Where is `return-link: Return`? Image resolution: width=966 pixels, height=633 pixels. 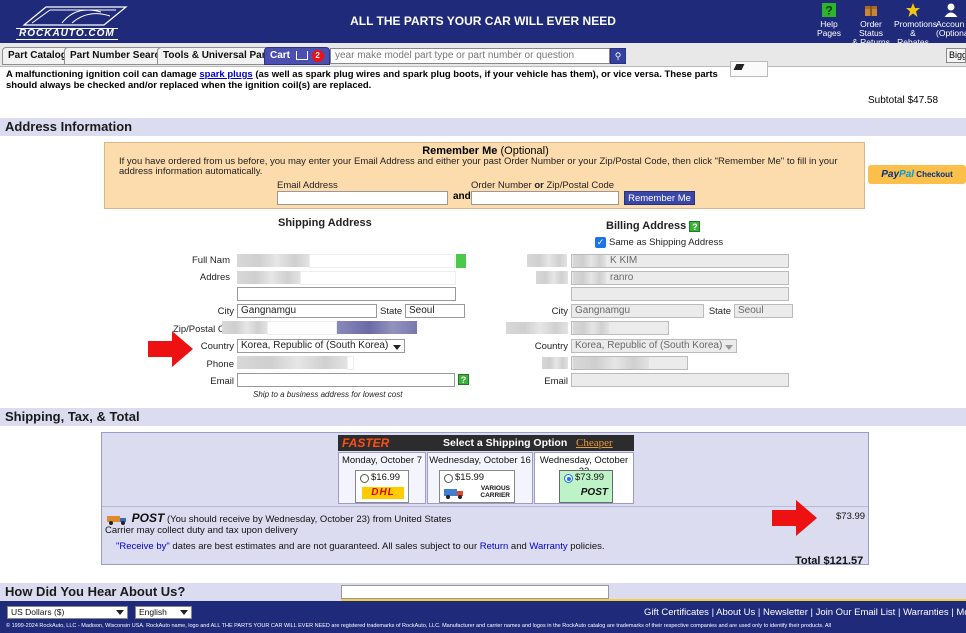 return-link: Return is located at coordinates (494, 546).